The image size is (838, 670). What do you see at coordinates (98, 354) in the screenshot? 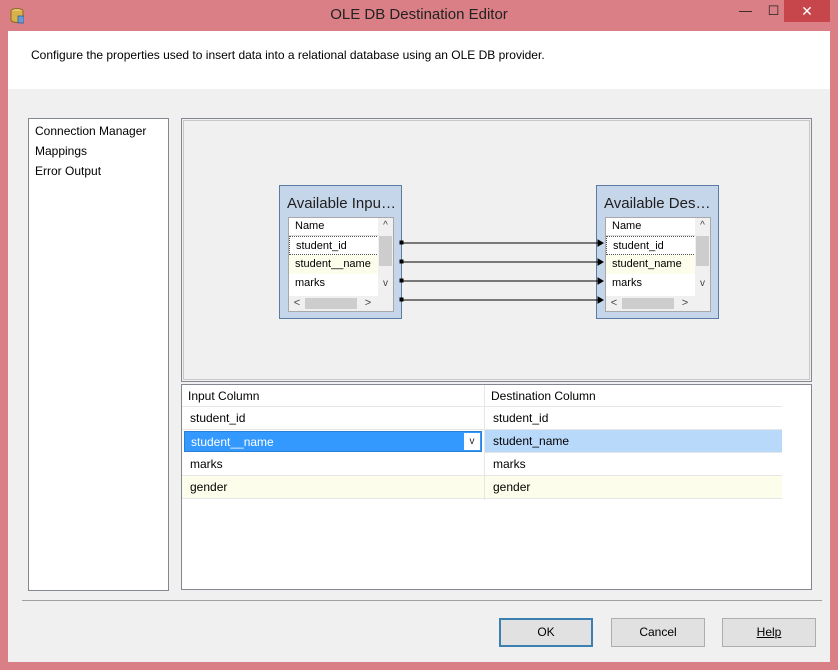
I see `page-navigation-list: Connection Manager Mappings Error Output` at bounding box center [98, 354].